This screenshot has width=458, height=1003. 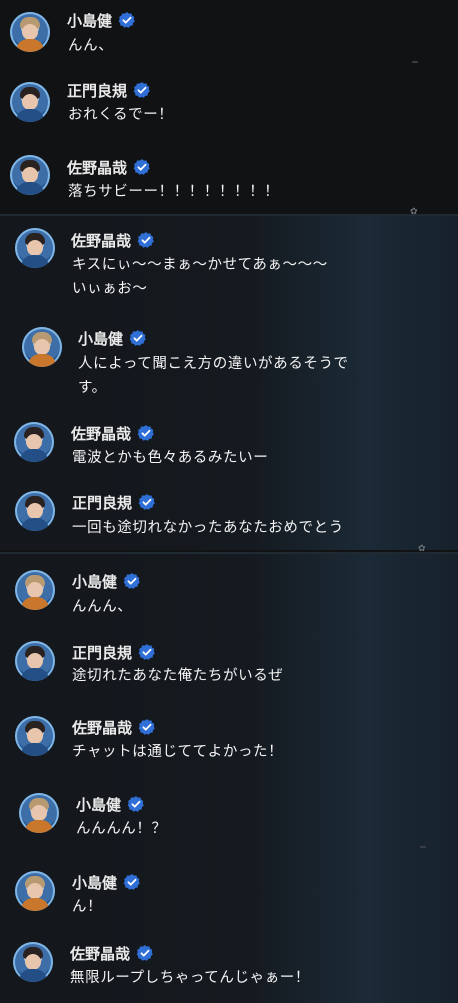 What do you see at coordinates (178, 752) in the screenshot?
I see `message-text: チャットは通じててよかった！` at bounding box center [178, 752].